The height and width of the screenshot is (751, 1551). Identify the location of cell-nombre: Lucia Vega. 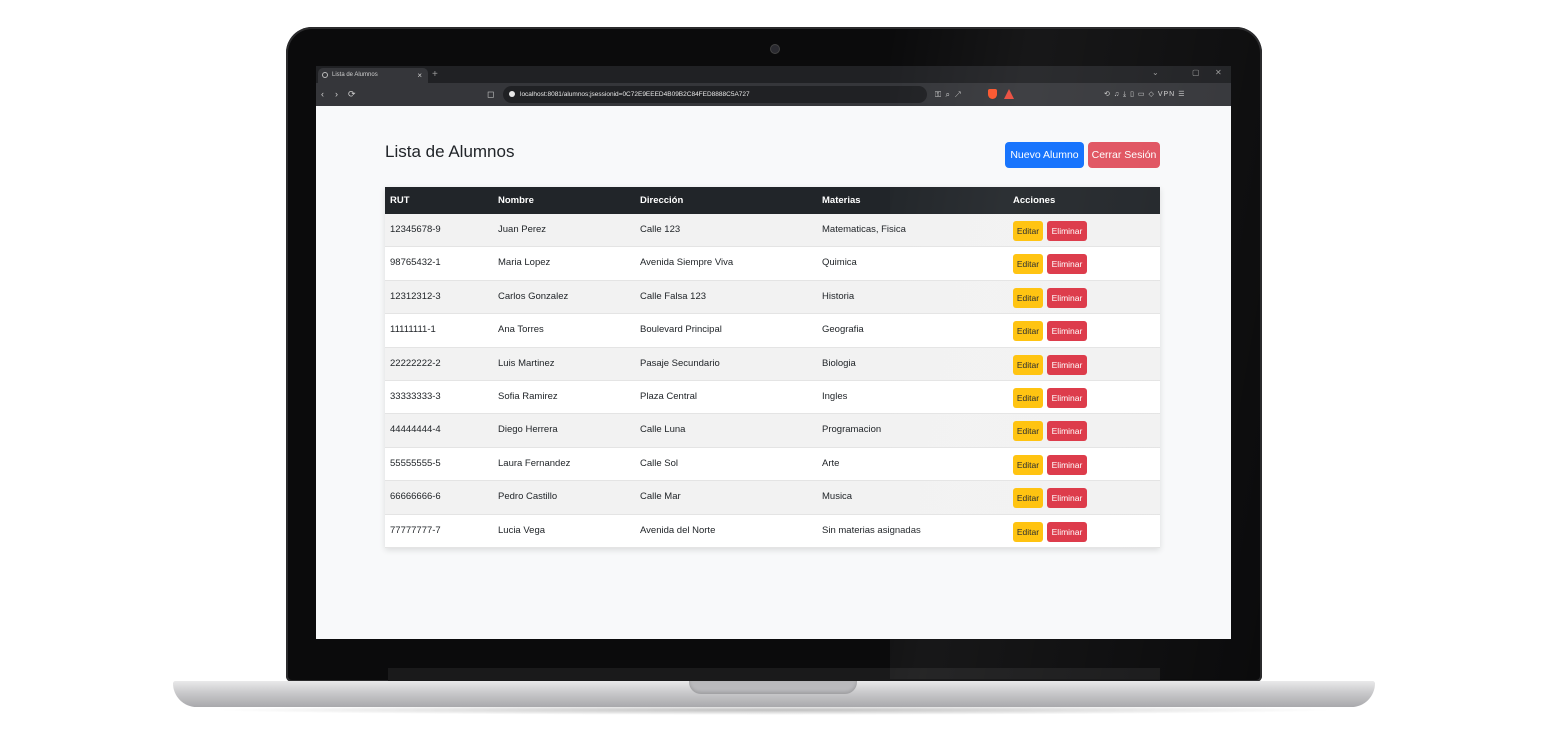
(522, 530).